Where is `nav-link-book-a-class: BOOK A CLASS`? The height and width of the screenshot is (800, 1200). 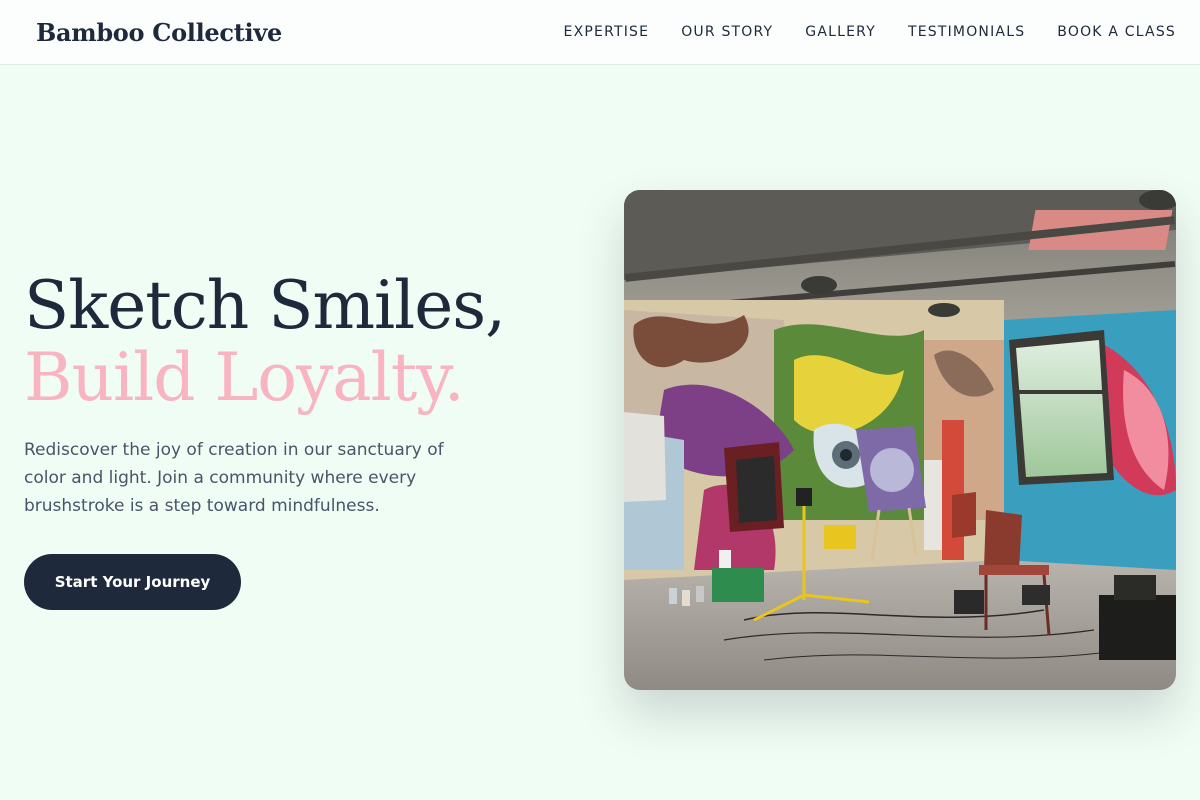
nav-link-book-a-class: BOOK A CLASS is located at coordinates (1116, 32).